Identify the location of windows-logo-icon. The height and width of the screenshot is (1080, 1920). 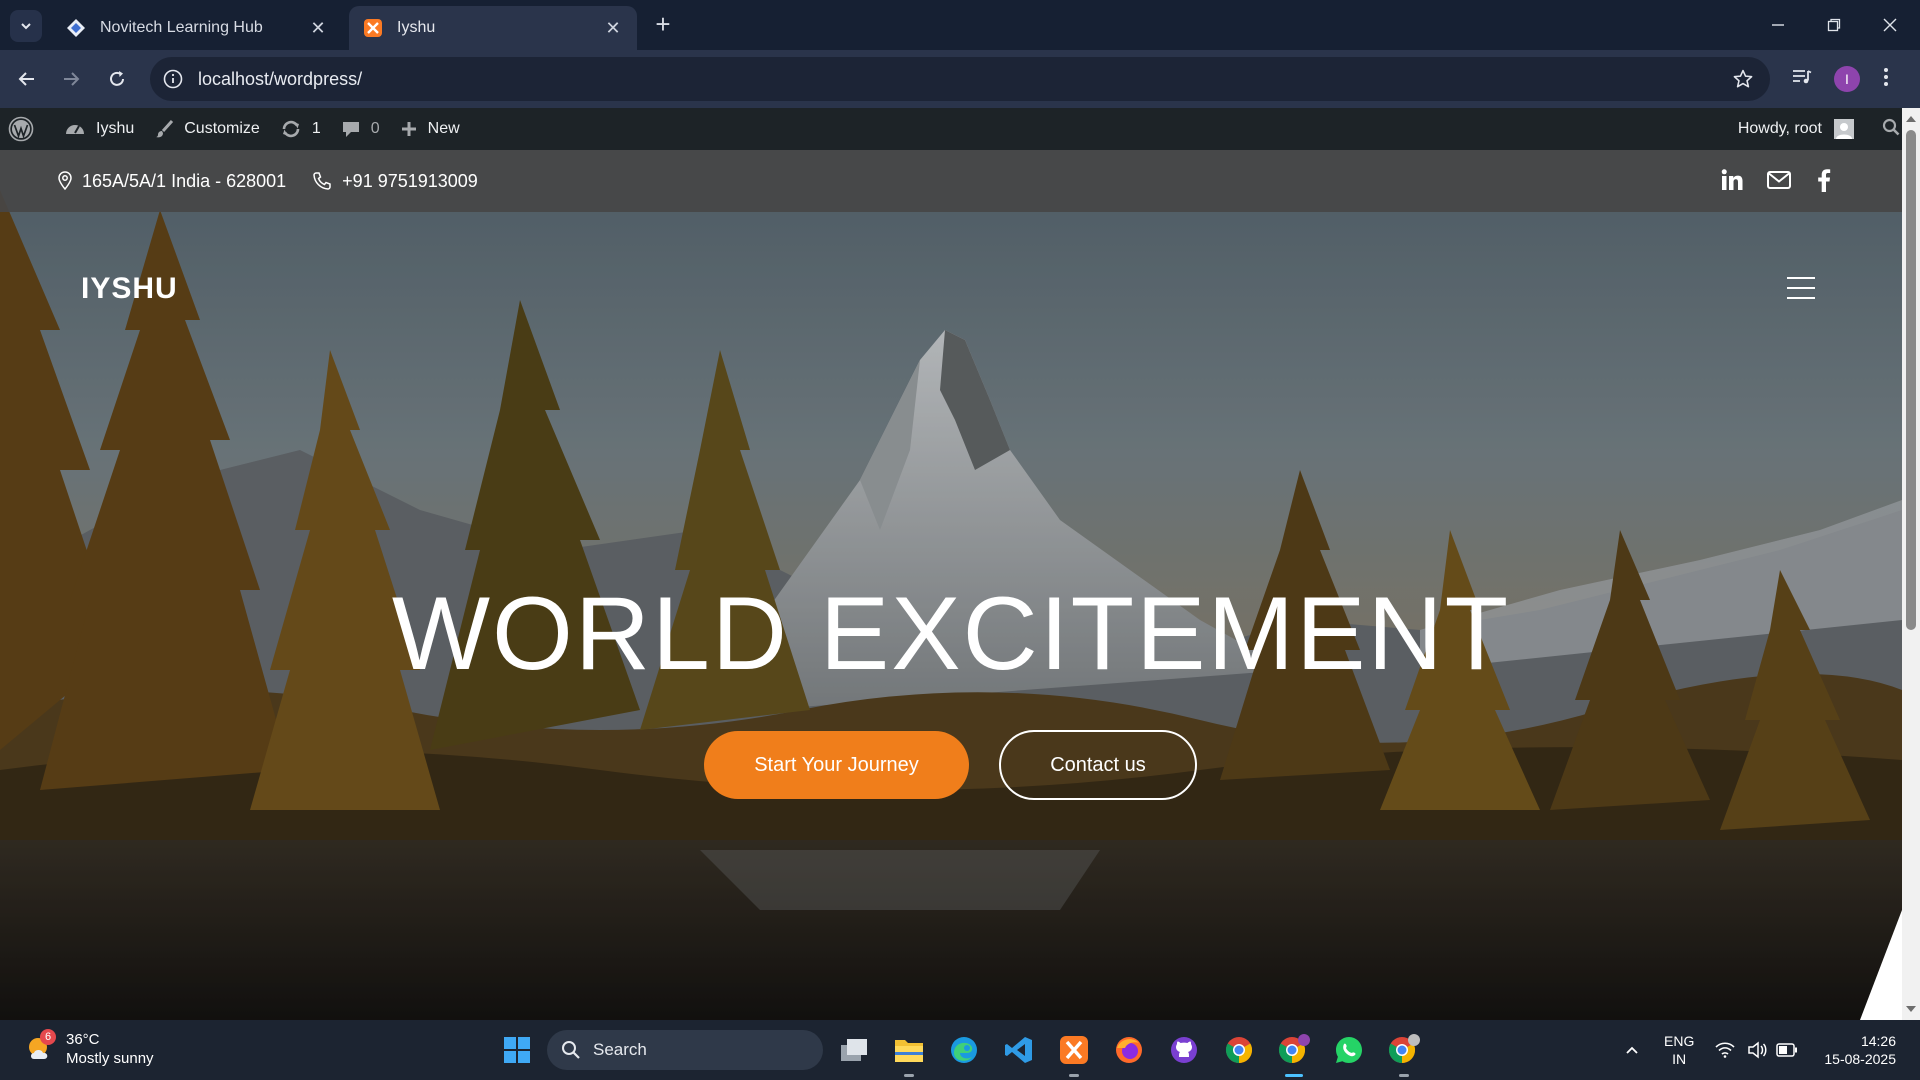
(517, 1050).